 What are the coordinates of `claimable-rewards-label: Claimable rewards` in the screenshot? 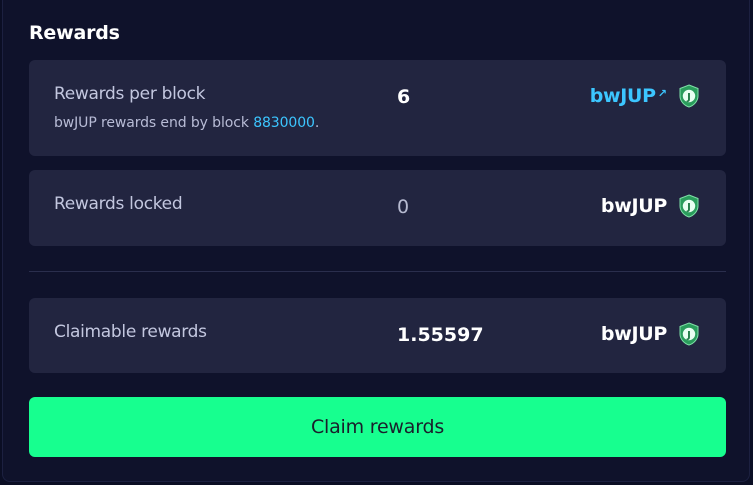 It's located at (130, 332).